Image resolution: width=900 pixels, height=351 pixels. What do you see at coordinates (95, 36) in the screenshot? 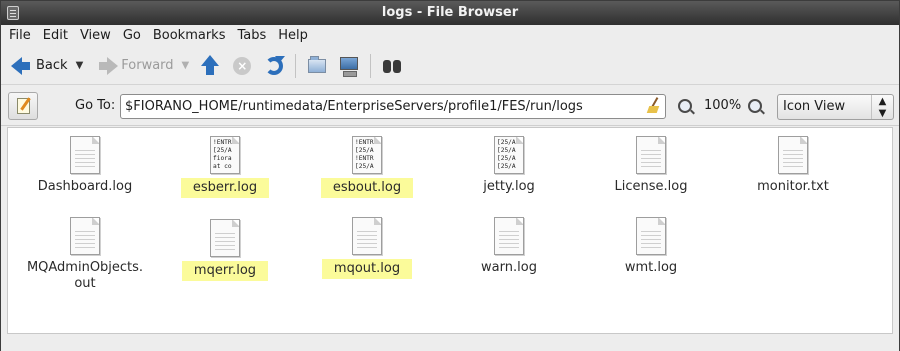
I see `menu-view: View` at bounding box center [95, 36].